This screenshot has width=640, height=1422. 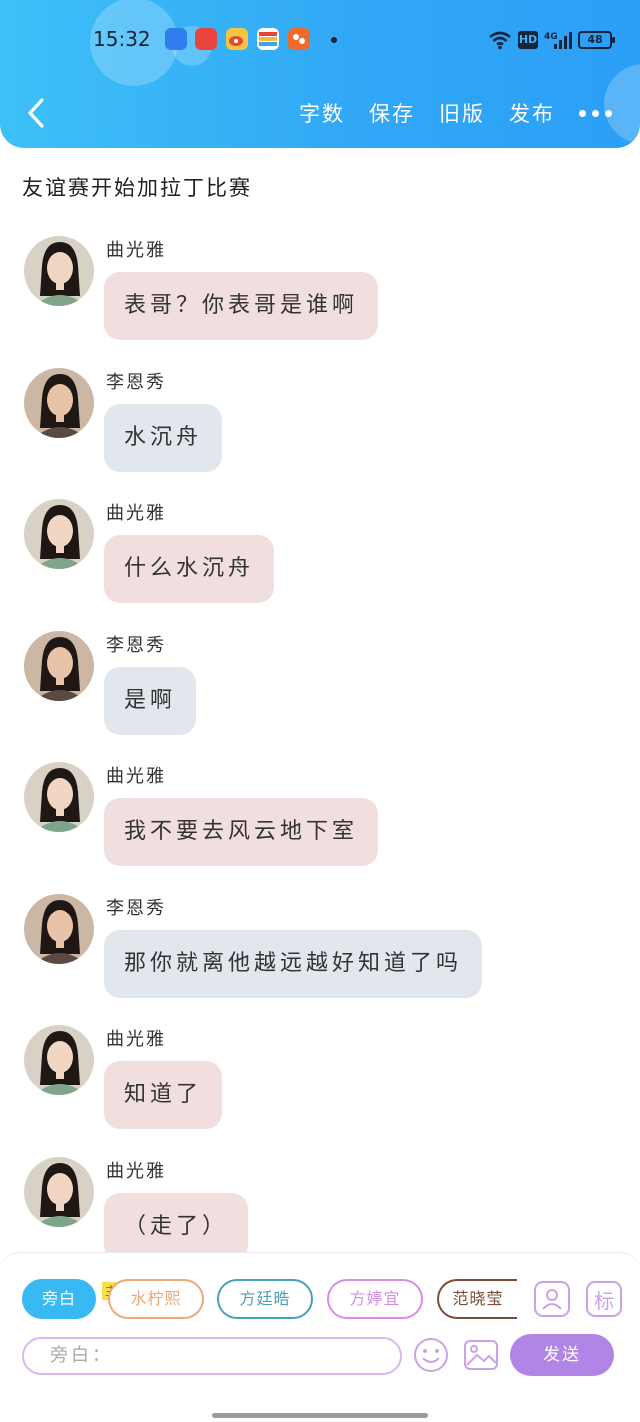 I want to click on message-bubble: 水沉舟, so click(x=163, y=438).